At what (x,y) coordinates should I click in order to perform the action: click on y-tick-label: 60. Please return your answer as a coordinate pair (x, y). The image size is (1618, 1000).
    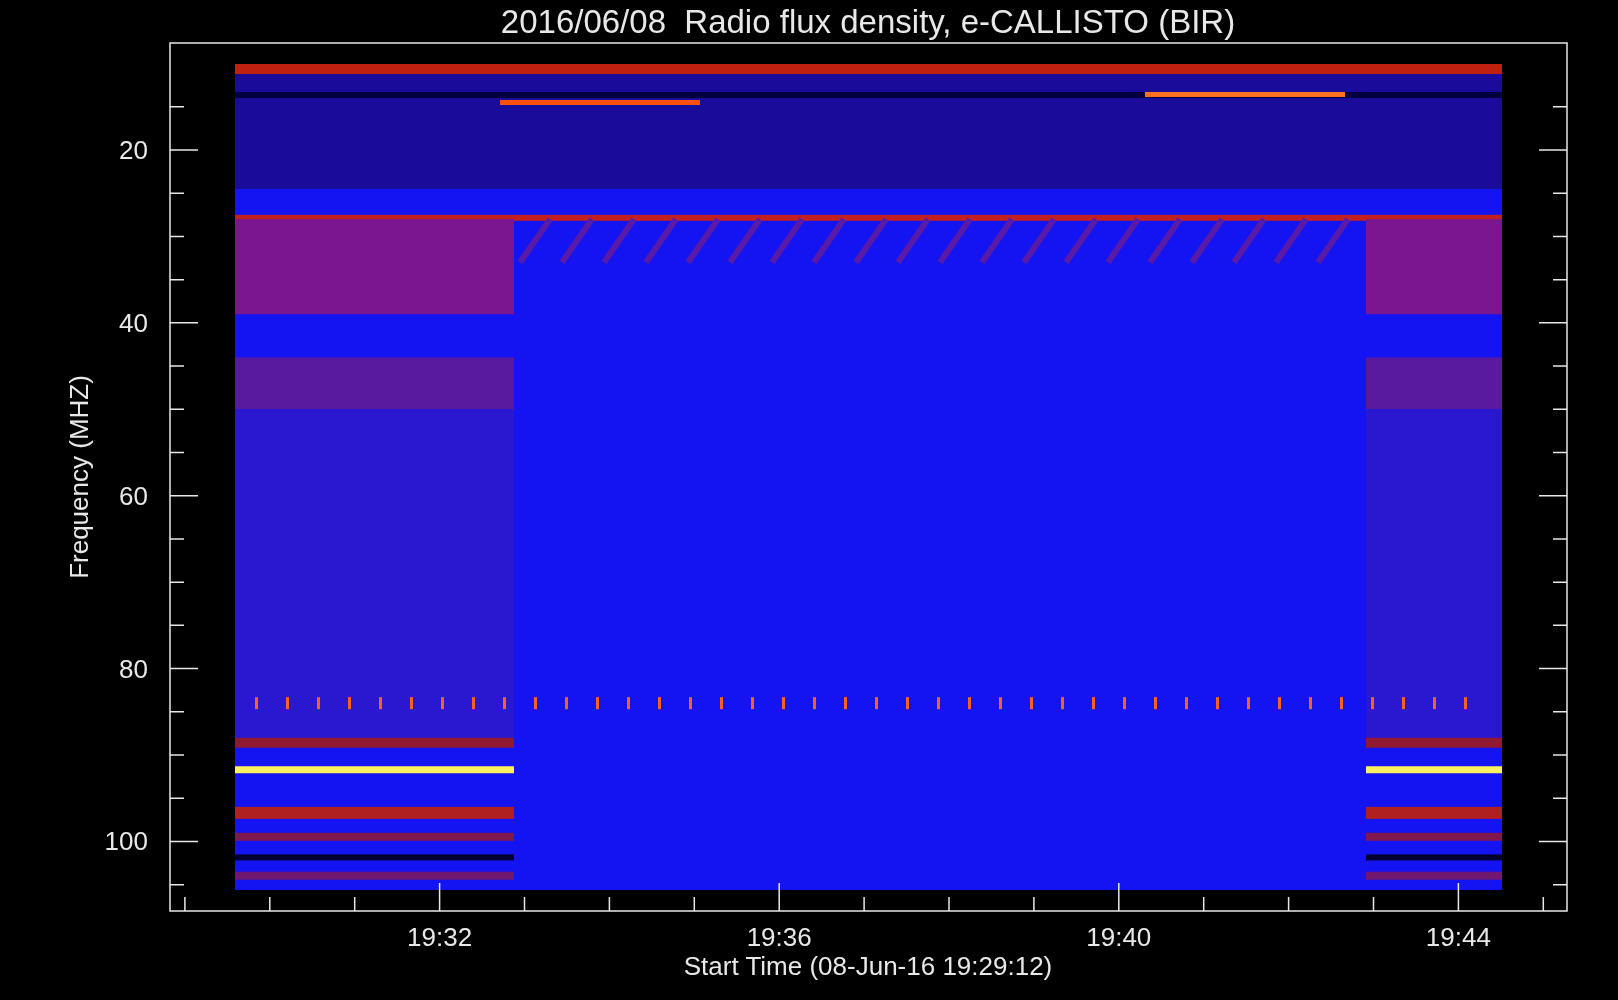
    Looking at the image, I should click on (133, 495).